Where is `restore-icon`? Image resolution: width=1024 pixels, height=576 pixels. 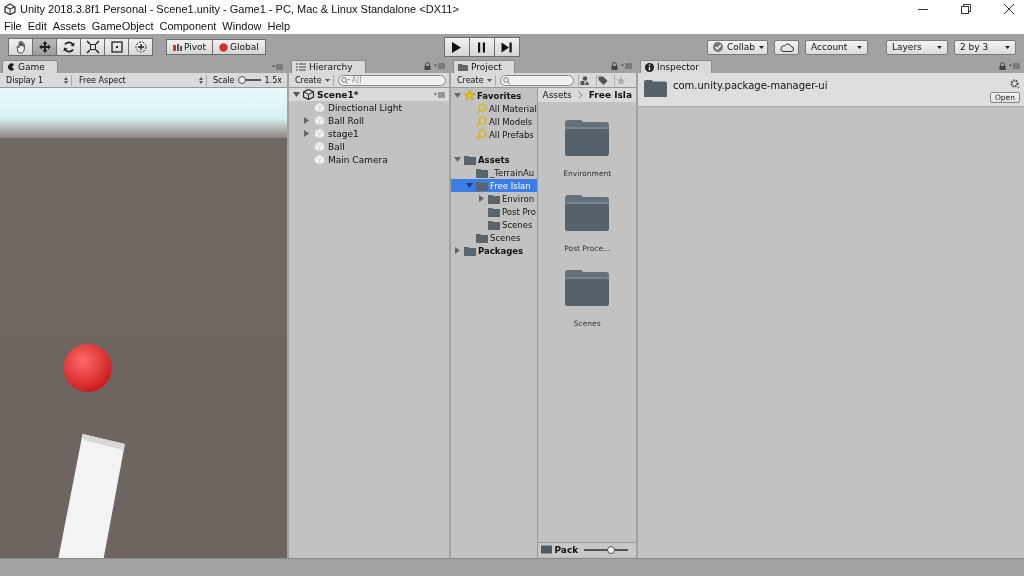 restore-icon is located at coordinates (966, 8).